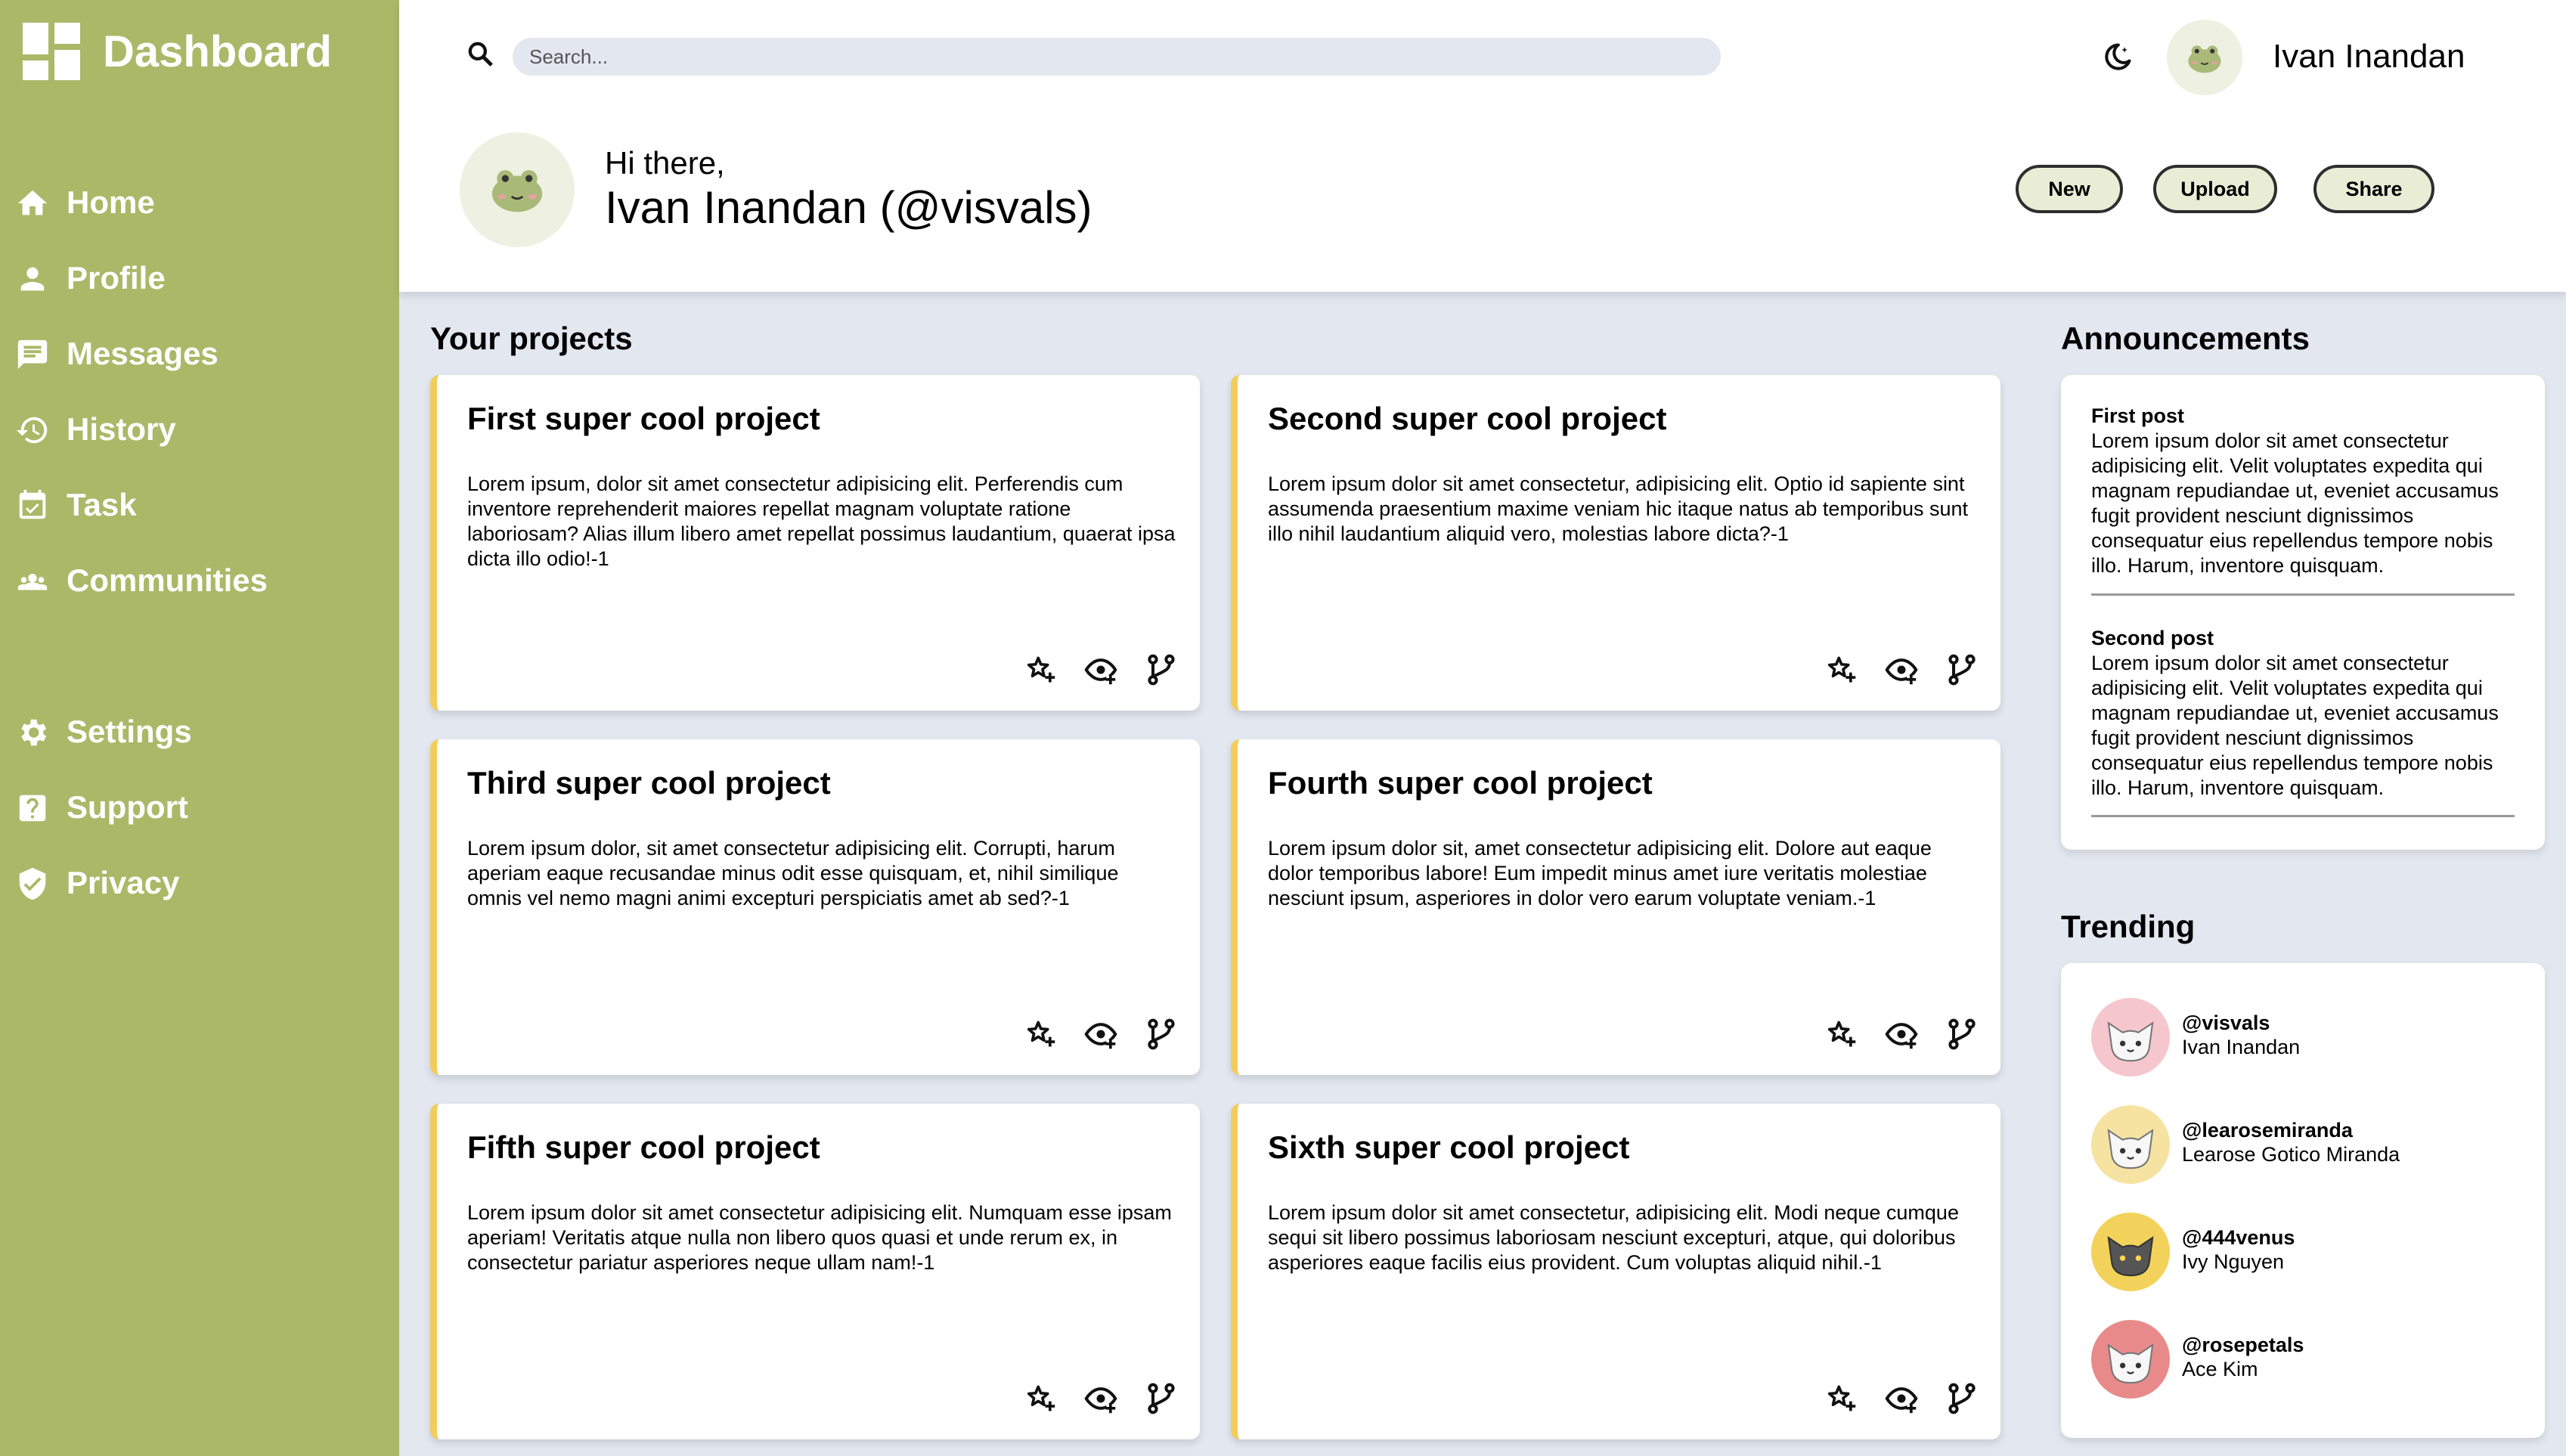 The height and width of the screenshot is (1456, 2566). I want to click on brand: Dashboard, so click(177, 51).